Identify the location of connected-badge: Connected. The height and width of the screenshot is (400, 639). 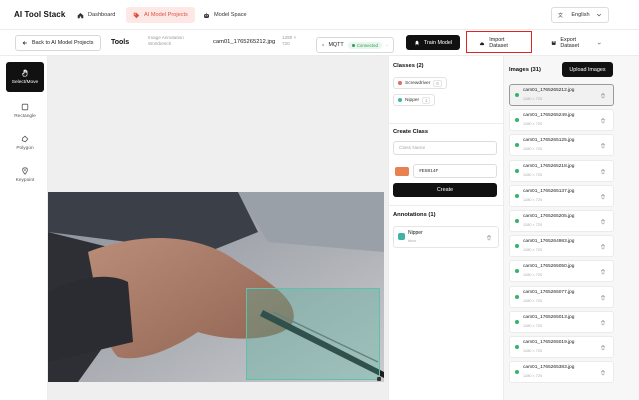
(364, 45).